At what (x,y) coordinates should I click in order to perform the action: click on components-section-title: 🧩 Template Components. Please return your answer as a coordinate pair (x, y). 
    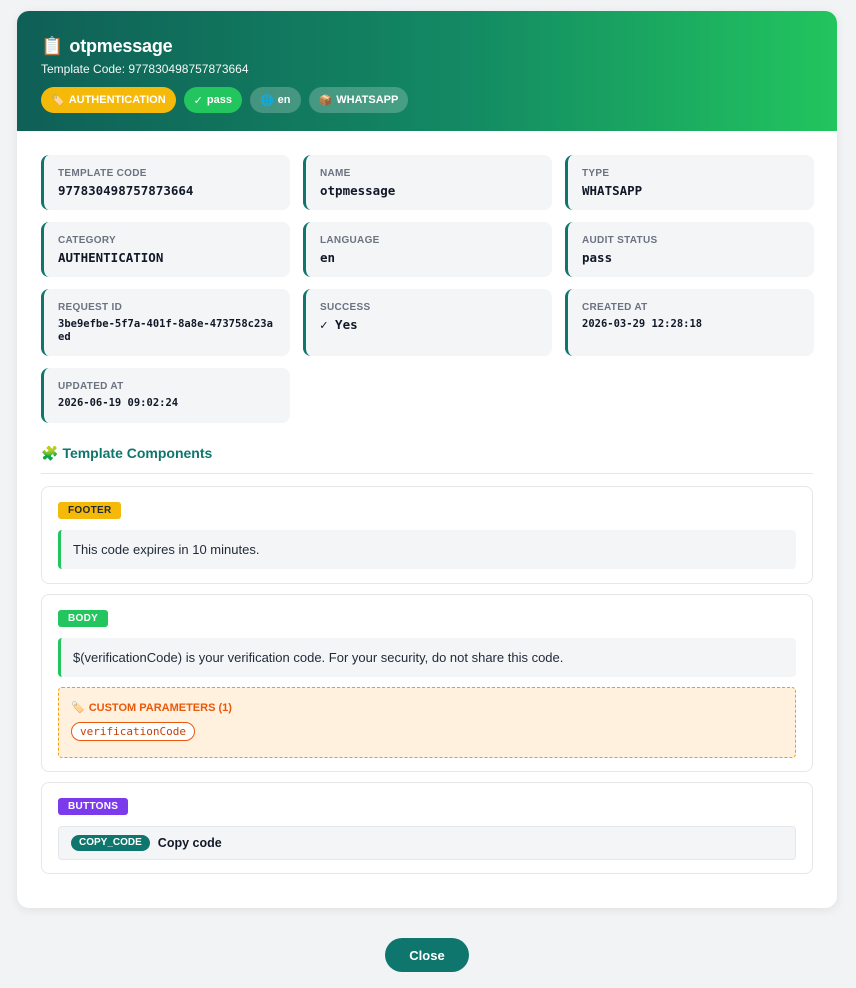
    Looking at the image, I should click on (427, 459).